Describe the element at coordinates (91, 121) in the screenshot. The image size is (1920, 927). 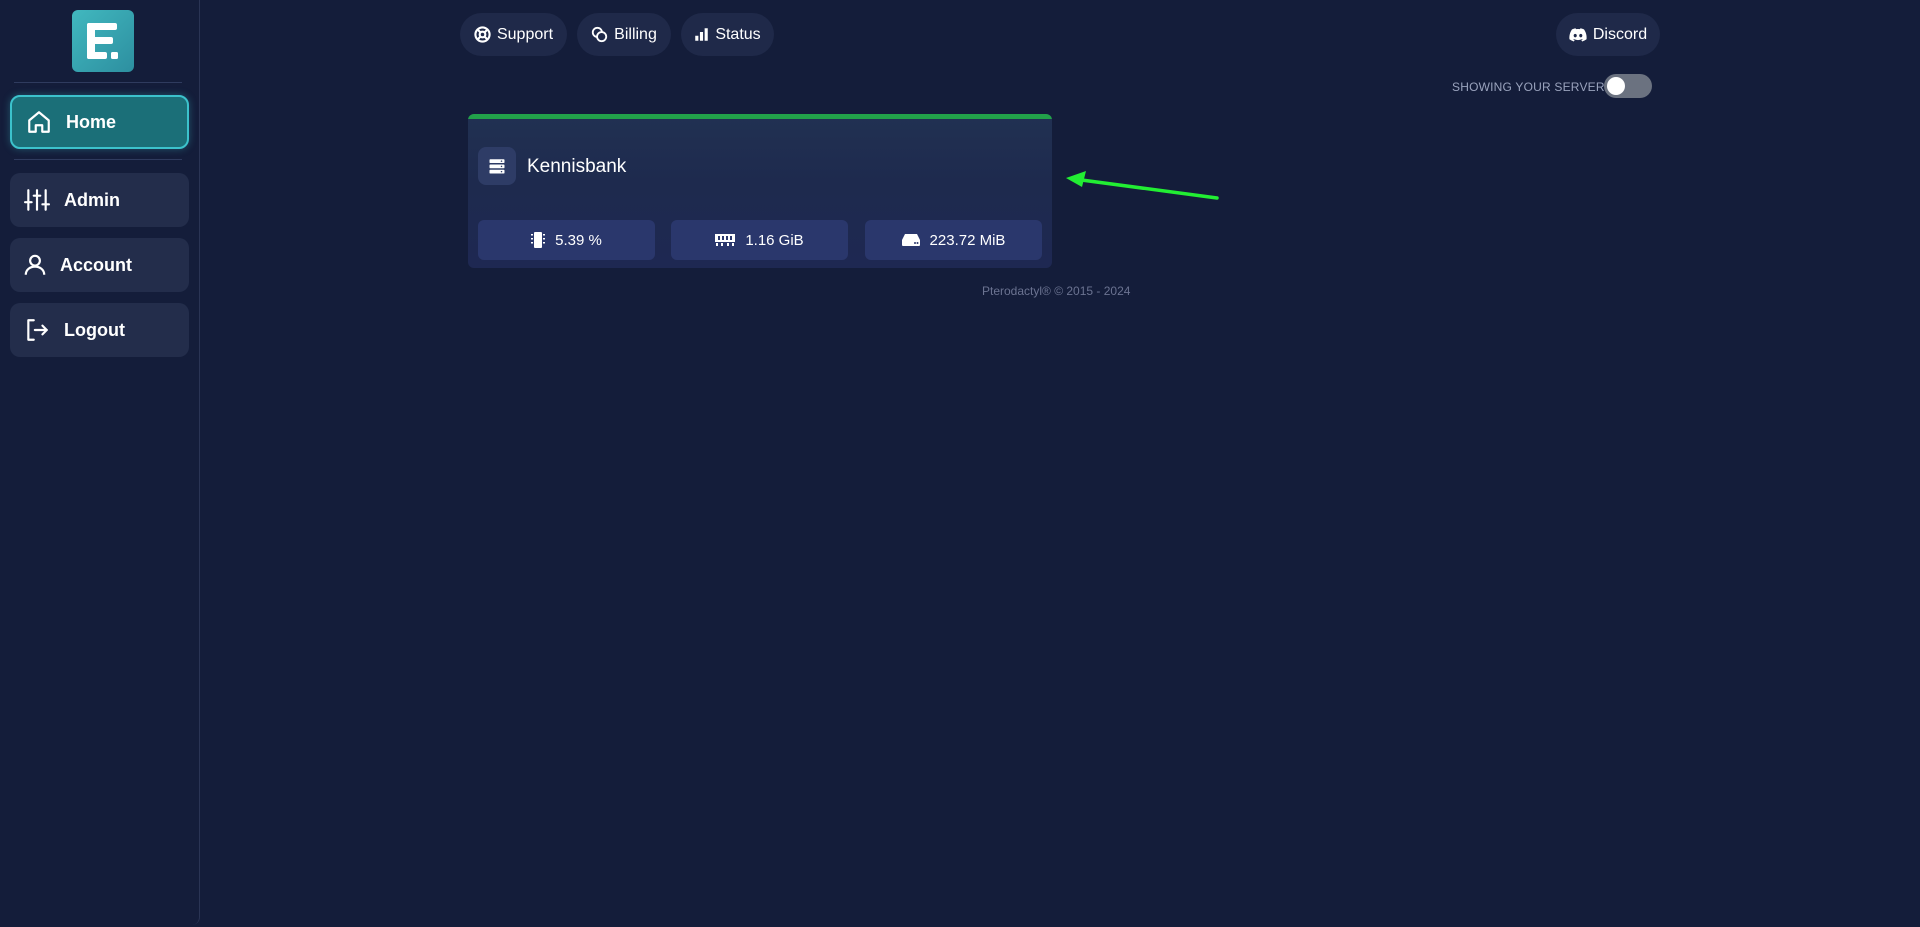
I see `sidebar-item-label: Home` at that location.